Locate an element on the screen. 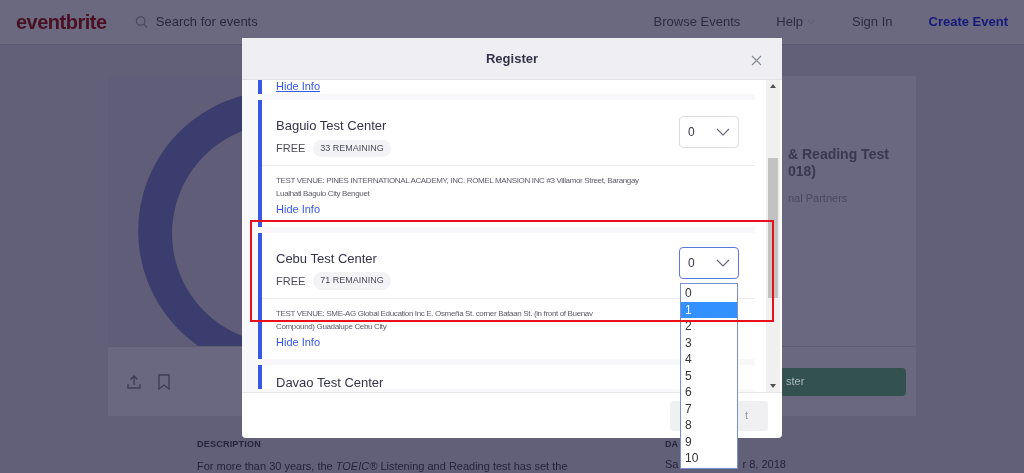 Image resolution: width=1024 pixels, height=473 pixels. dropdown-option: 5 is located at coordinates (709, 375).